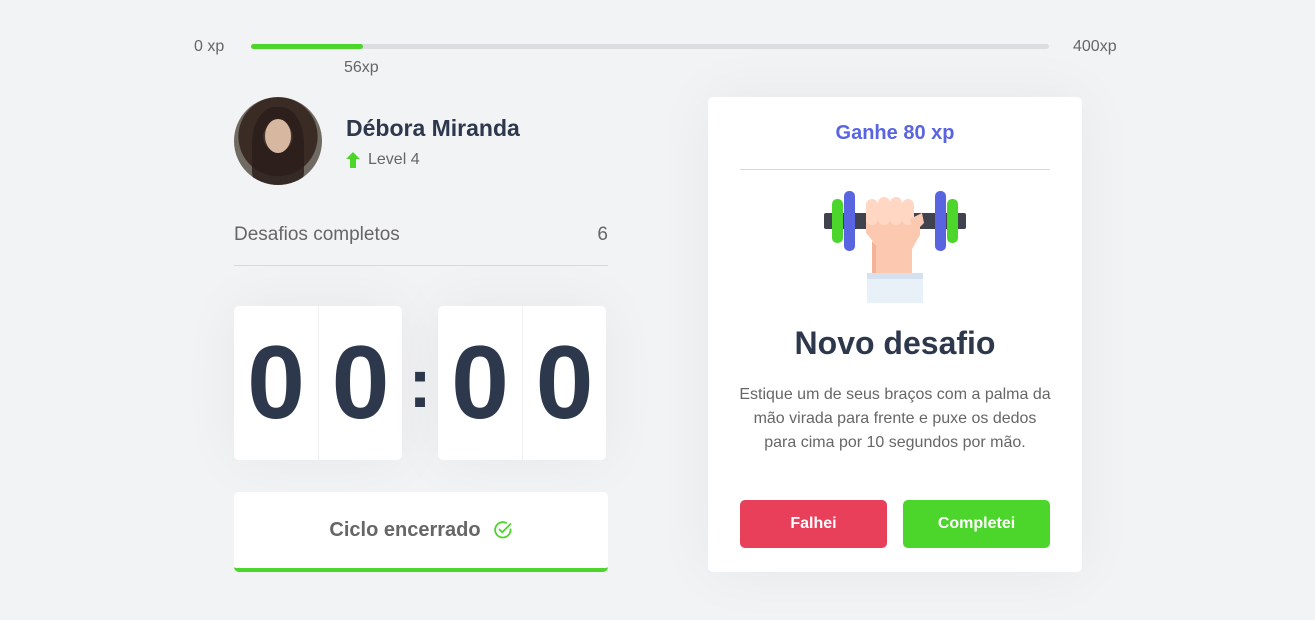  I want to click on avatar, so click(278, 141).